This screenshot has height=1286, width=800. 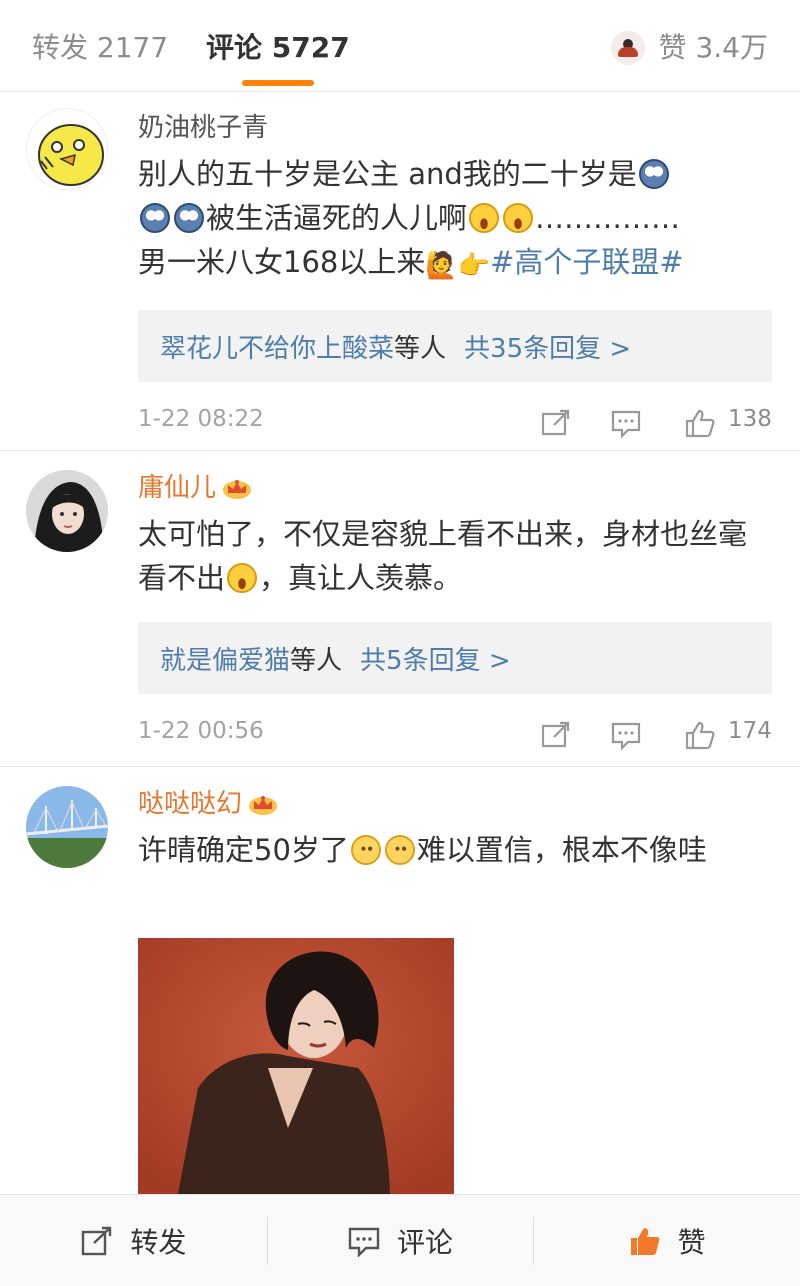 What do you see at coordinates (455, 804) in the screenshot?
I see `commenter-name: 哒哒哒幻` at bounding box center [455, 804].